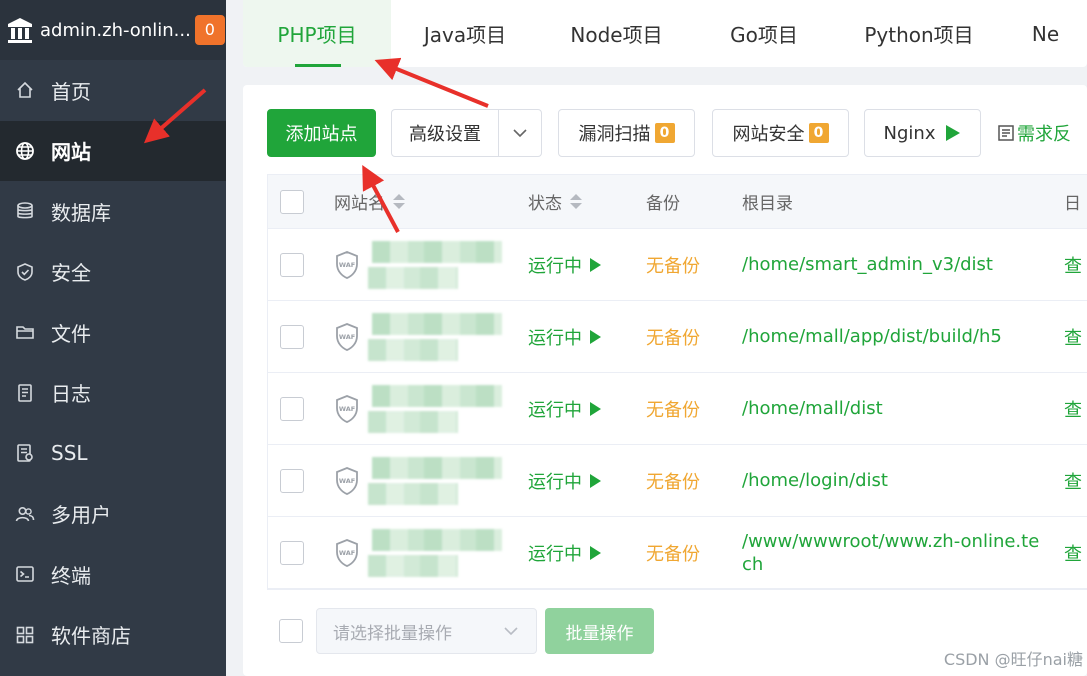 Image resolution: width=1087 pixels, height=676 pixels. I want to click on sidebar-item-files: 文件, so click(113, 332).